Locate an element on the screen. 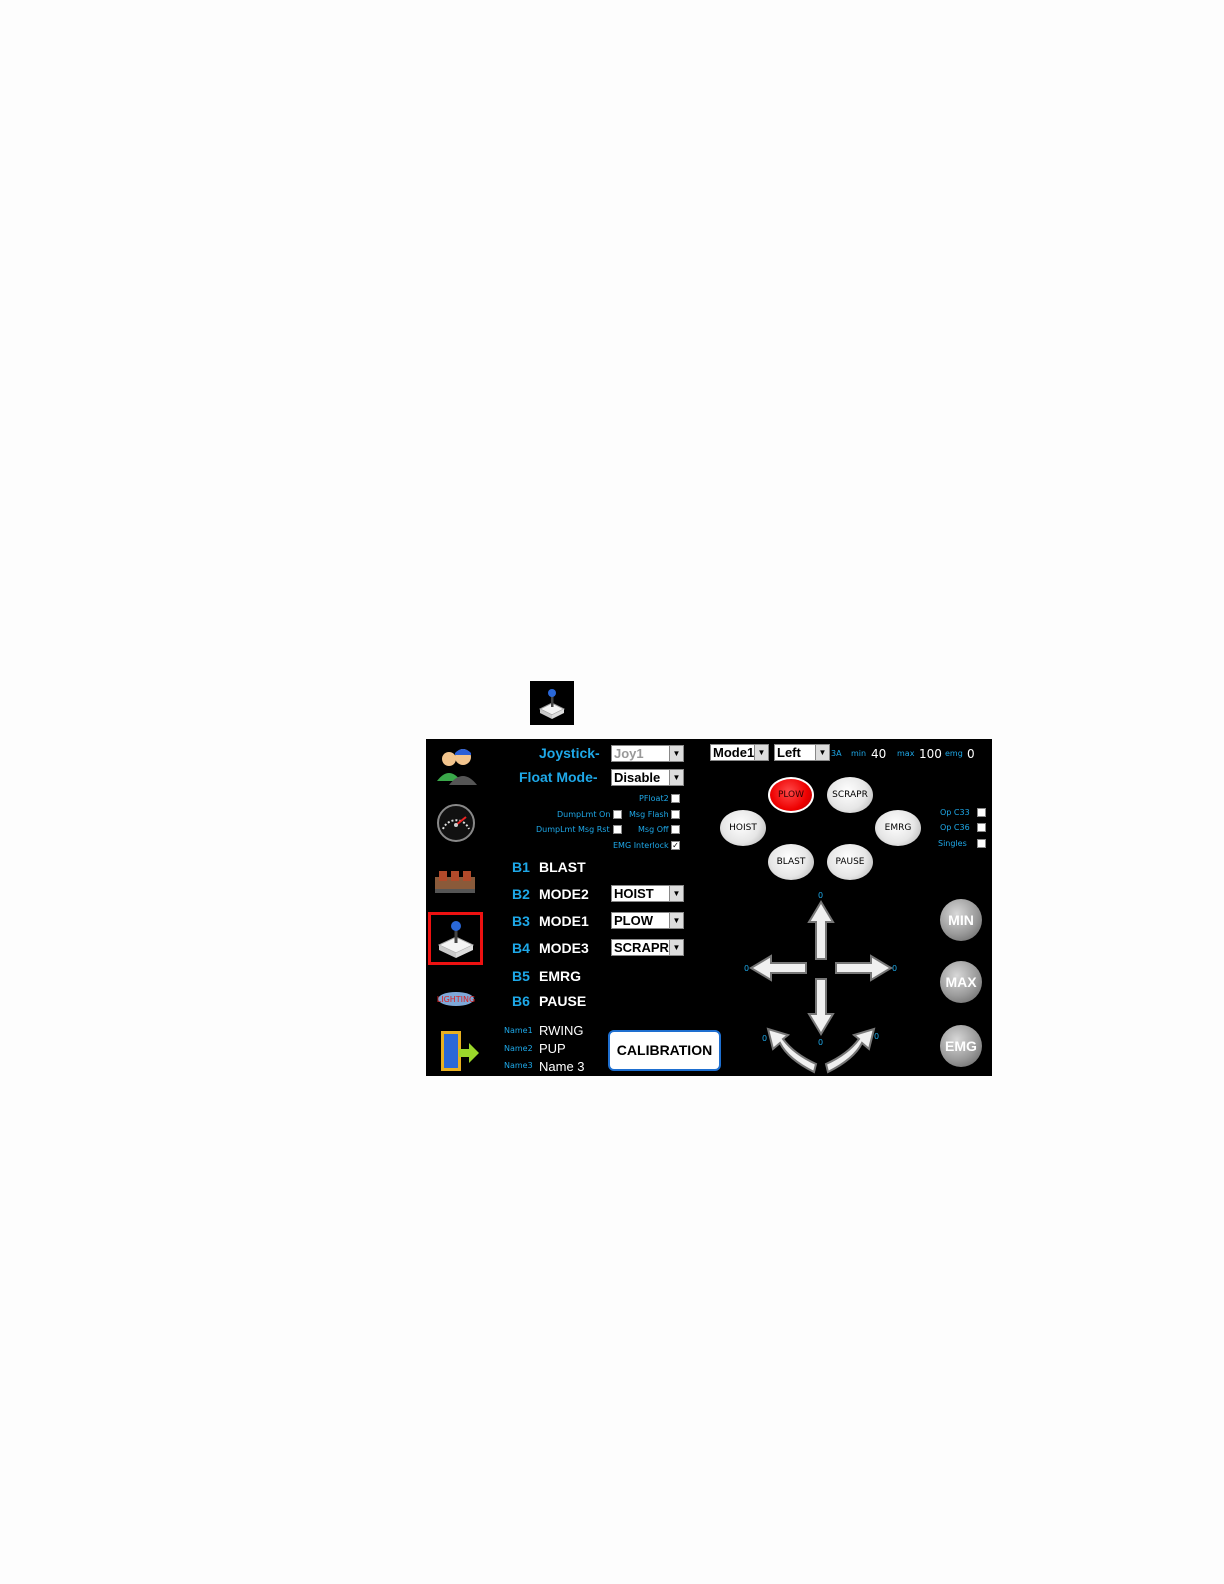  b5-id: B5 is located at coordinates (521, 976).